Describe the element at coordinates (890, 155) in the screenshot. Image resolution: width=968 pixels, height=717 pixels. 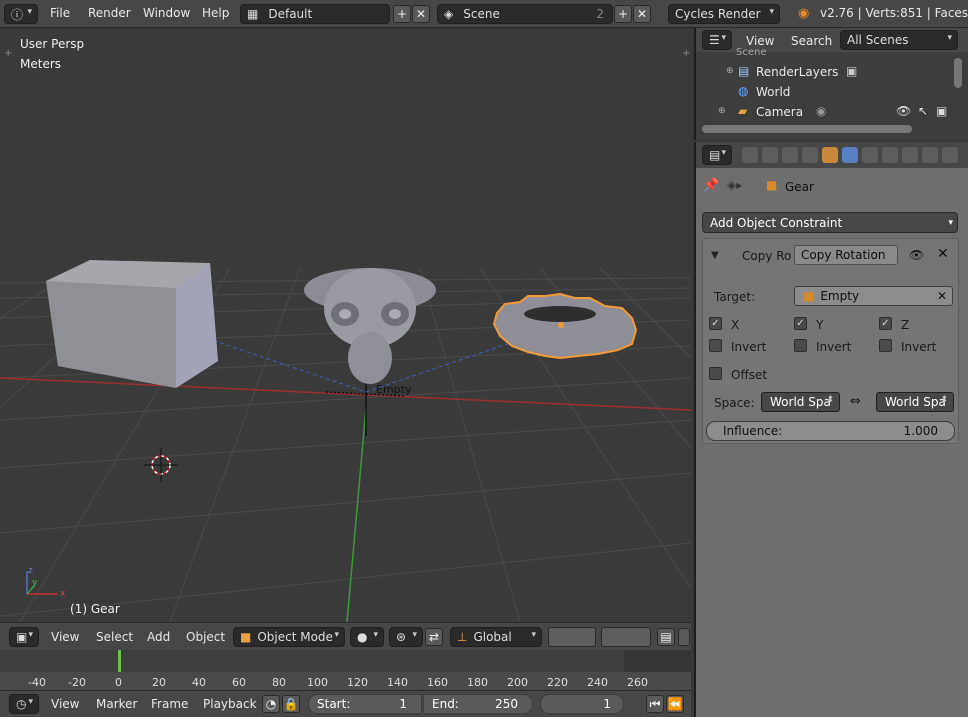
I see `data-tab-icon` at that location.